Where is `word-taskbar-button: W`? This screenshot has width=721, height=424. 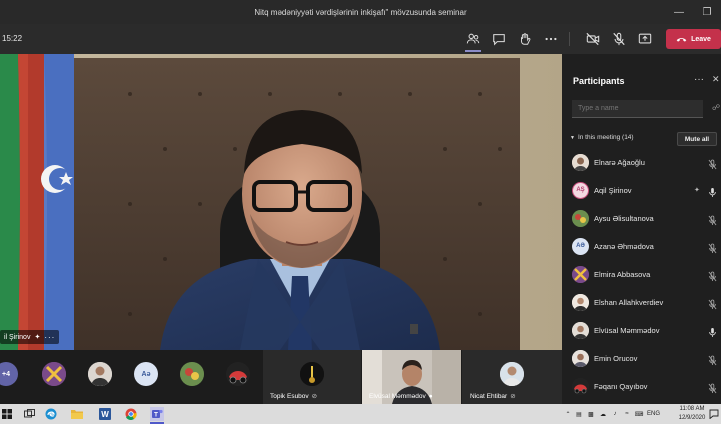 word-taskbar-button: W is located at coordinates (105, 414).